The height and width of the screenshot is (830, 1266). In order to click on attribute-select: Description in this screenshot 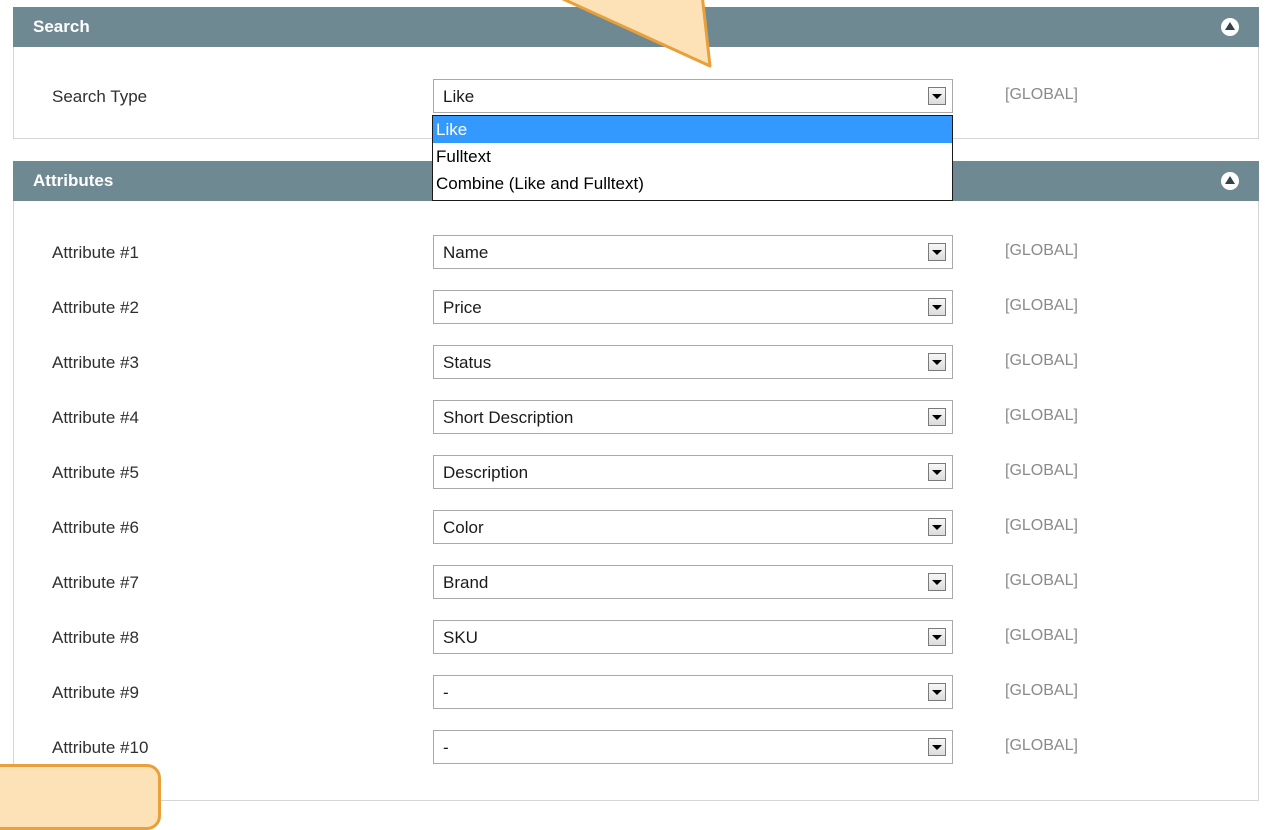, I will do `click(693, 472)`.